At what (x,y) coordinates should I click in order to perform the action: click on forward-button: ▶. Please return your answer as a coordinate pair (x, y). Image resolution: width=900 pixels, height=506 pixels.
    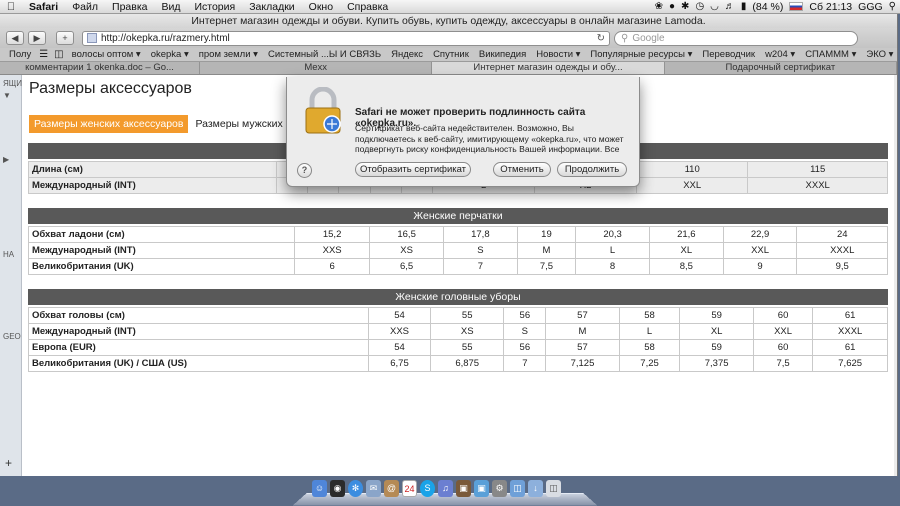
    Looking at the image, I should click on (37, 38).